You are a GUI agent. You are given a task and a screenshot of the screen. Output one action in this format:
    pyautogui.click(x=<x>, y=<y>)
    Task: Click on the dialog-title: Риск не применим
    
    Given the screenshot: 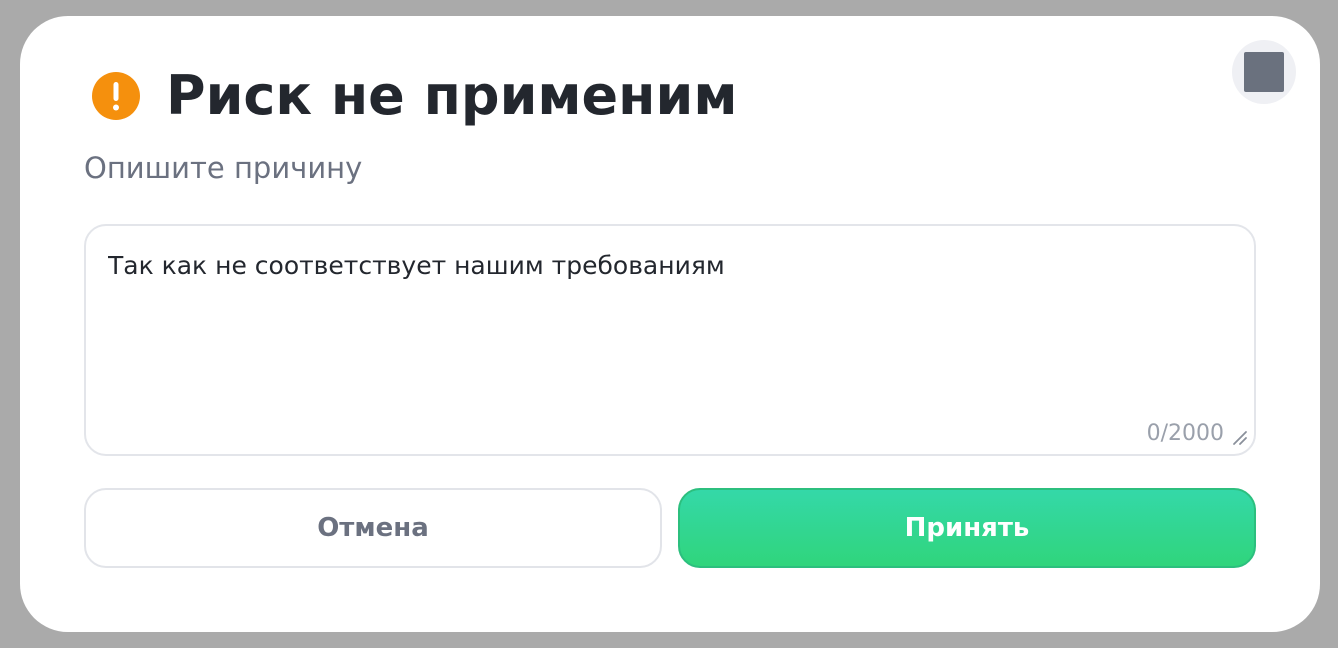 What is the action you would take?
    pyautogui.click(x=452, y=95)
    